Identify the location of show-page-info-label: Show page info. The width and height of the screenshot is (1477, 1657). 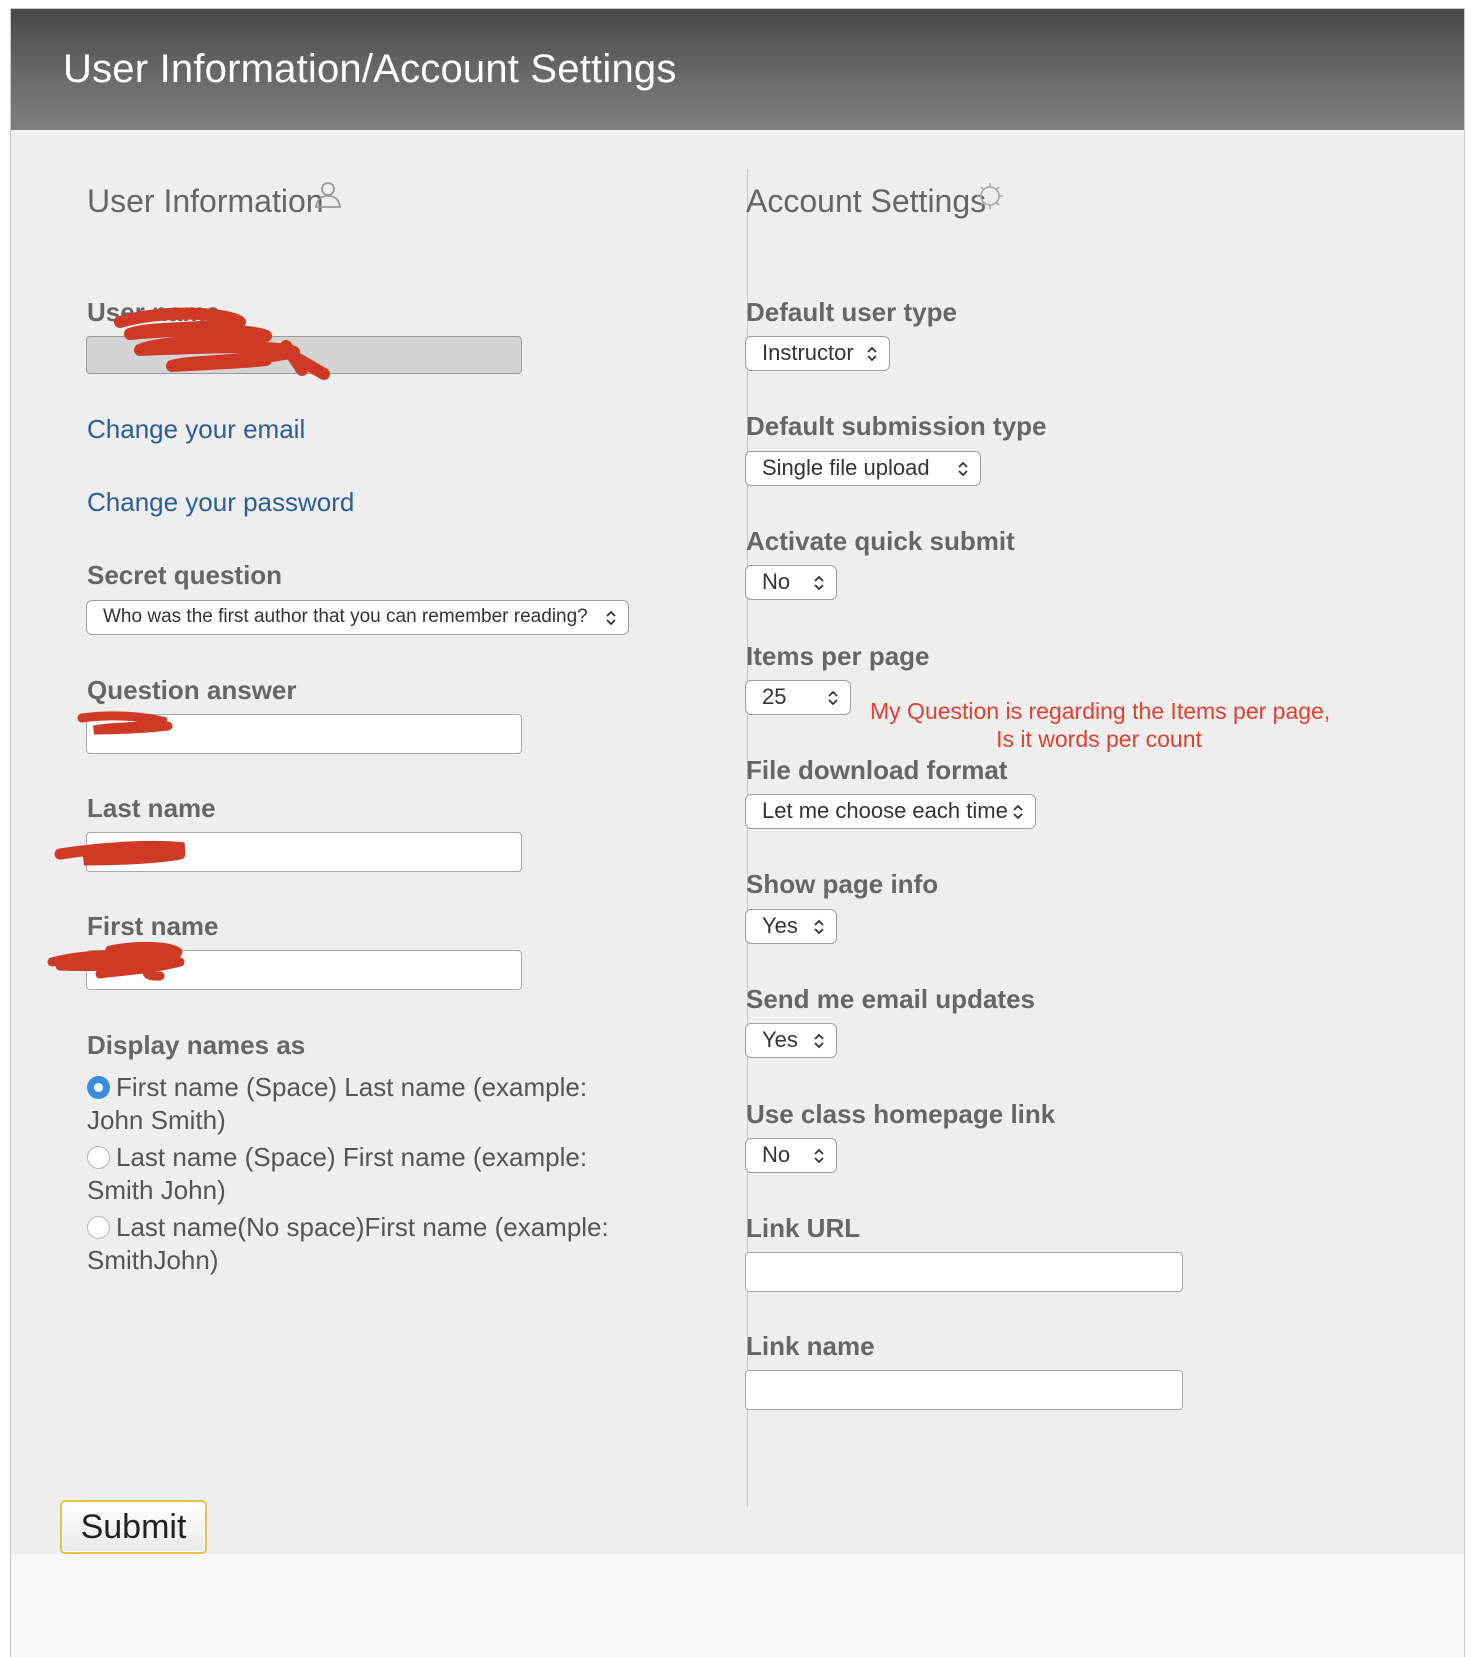
(842, 884).